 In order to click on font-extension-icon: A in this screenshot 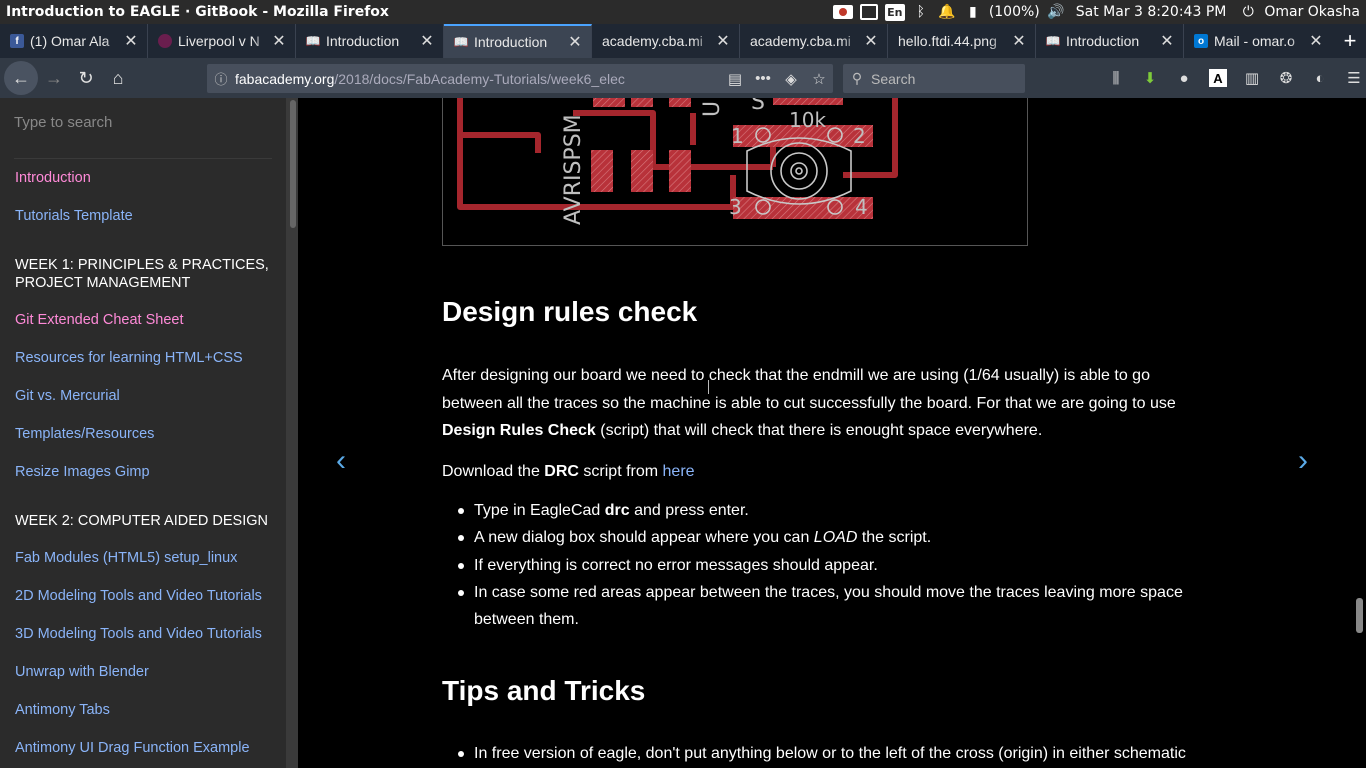, I will do `click(1218, 78)`.